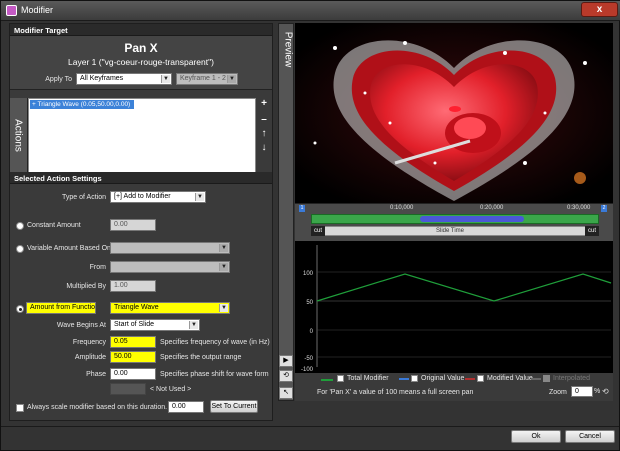  Describe the element at coordinates (604, 208) in the screenshot. I see `end-keyframe-badge: 2` at that location.